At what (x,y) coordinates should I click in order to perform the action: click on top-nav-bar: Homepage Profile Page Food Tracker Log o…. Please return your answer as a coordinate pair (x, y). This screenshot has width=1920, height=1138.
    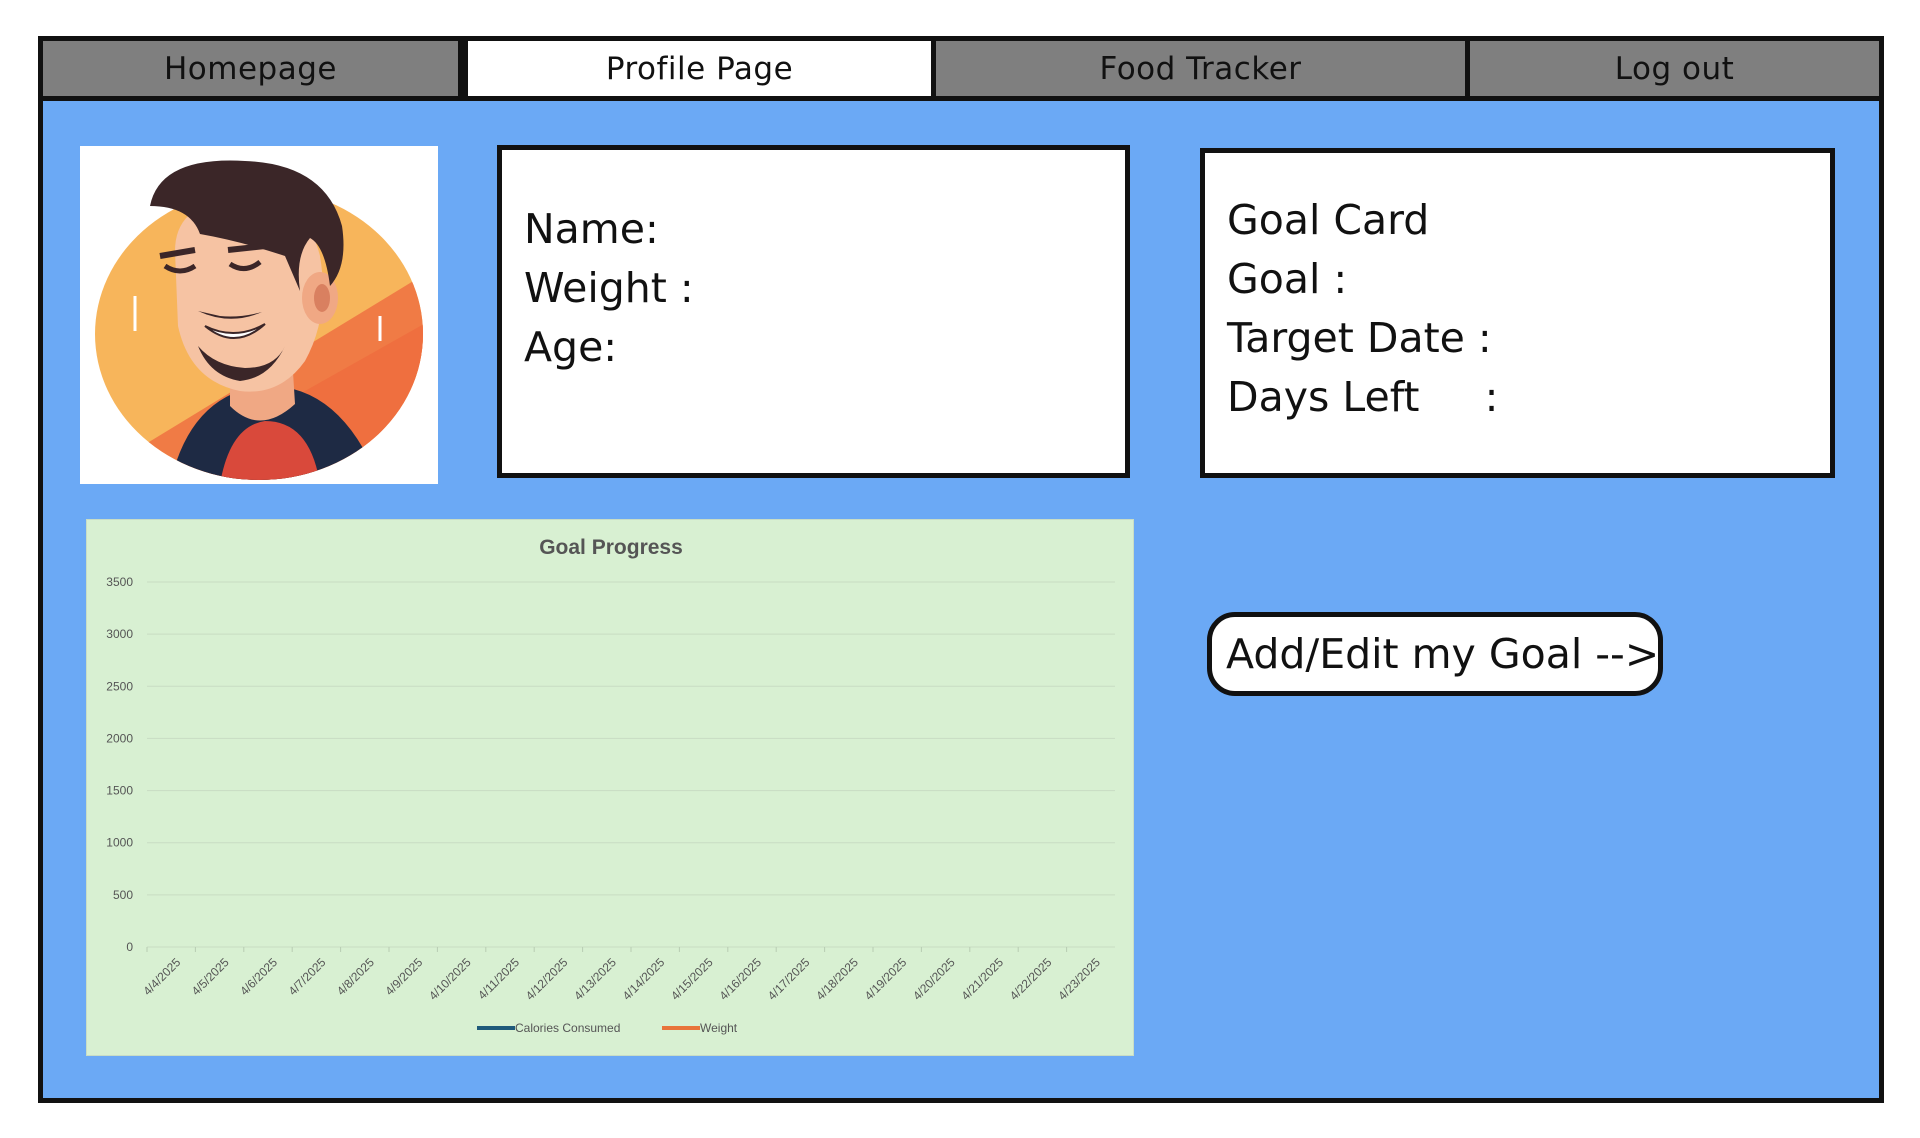
    Looking at the image, I should click on (961, 71).